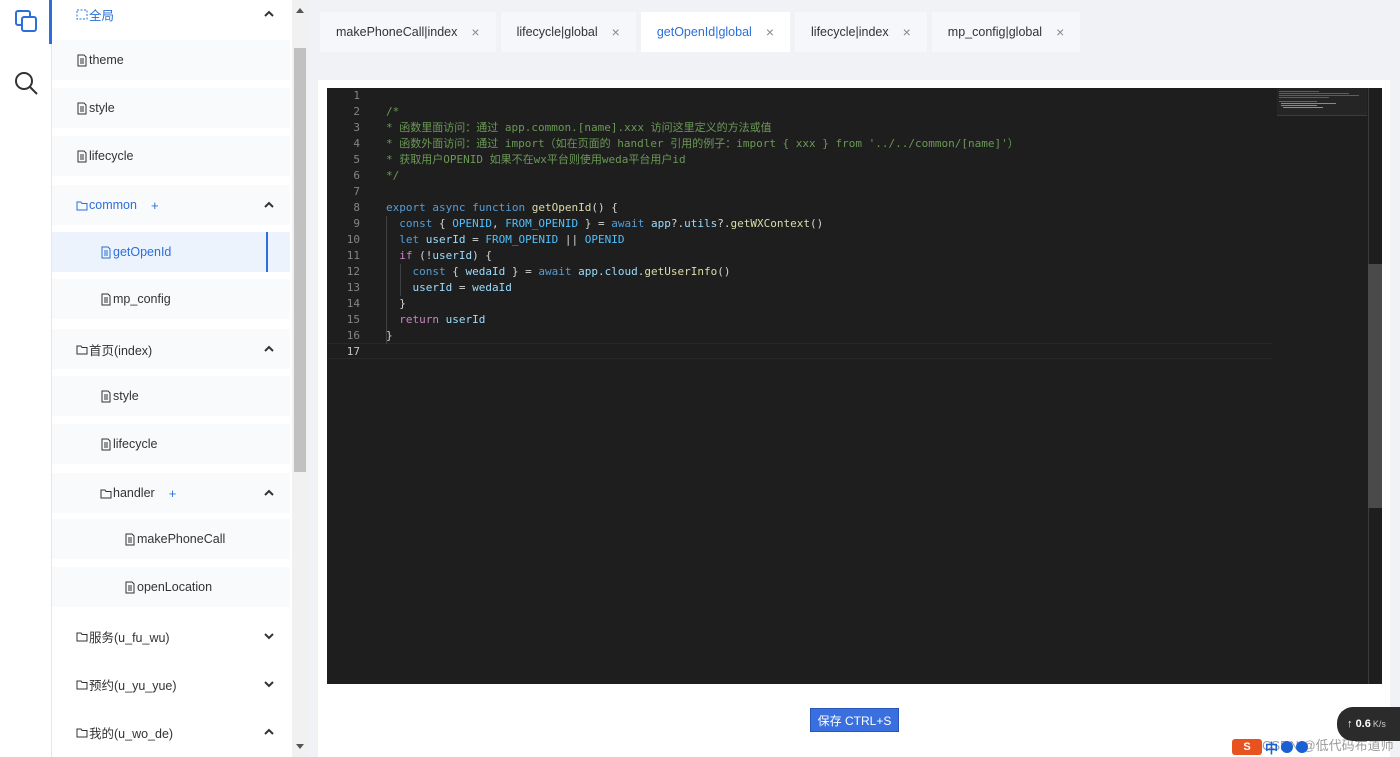 This screenshot has height=757, width=1400. What do you see at coordinates (356, 111) in the screenshot?
I see `line-number: 2` at bounding box center [356, 111].